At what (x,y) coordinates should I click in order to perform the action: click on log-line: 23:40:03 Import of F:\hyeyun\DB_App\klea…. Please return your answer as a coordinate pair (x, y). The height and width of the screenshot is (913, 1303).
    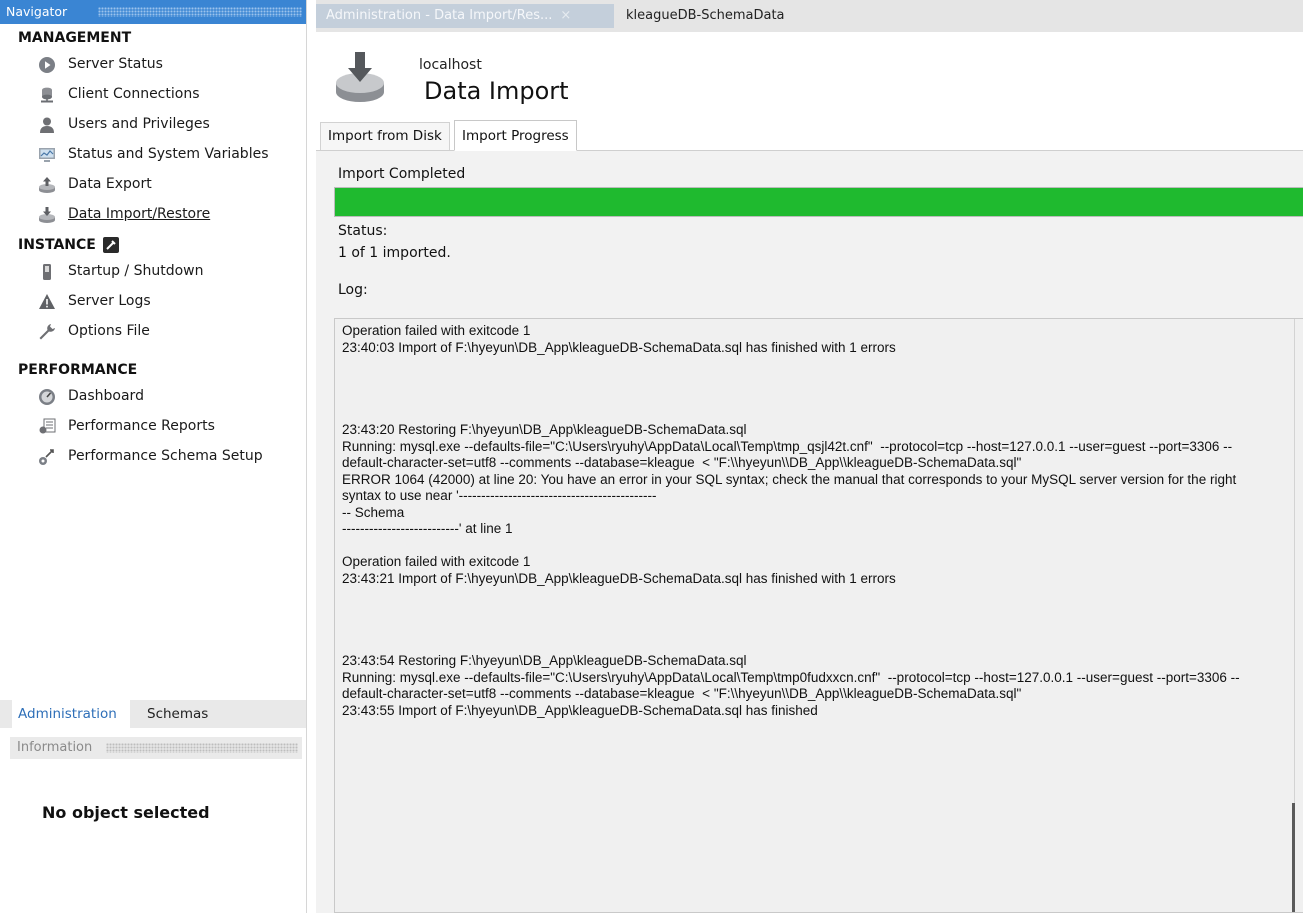
    Looking at the image, I should click on (619, 347).